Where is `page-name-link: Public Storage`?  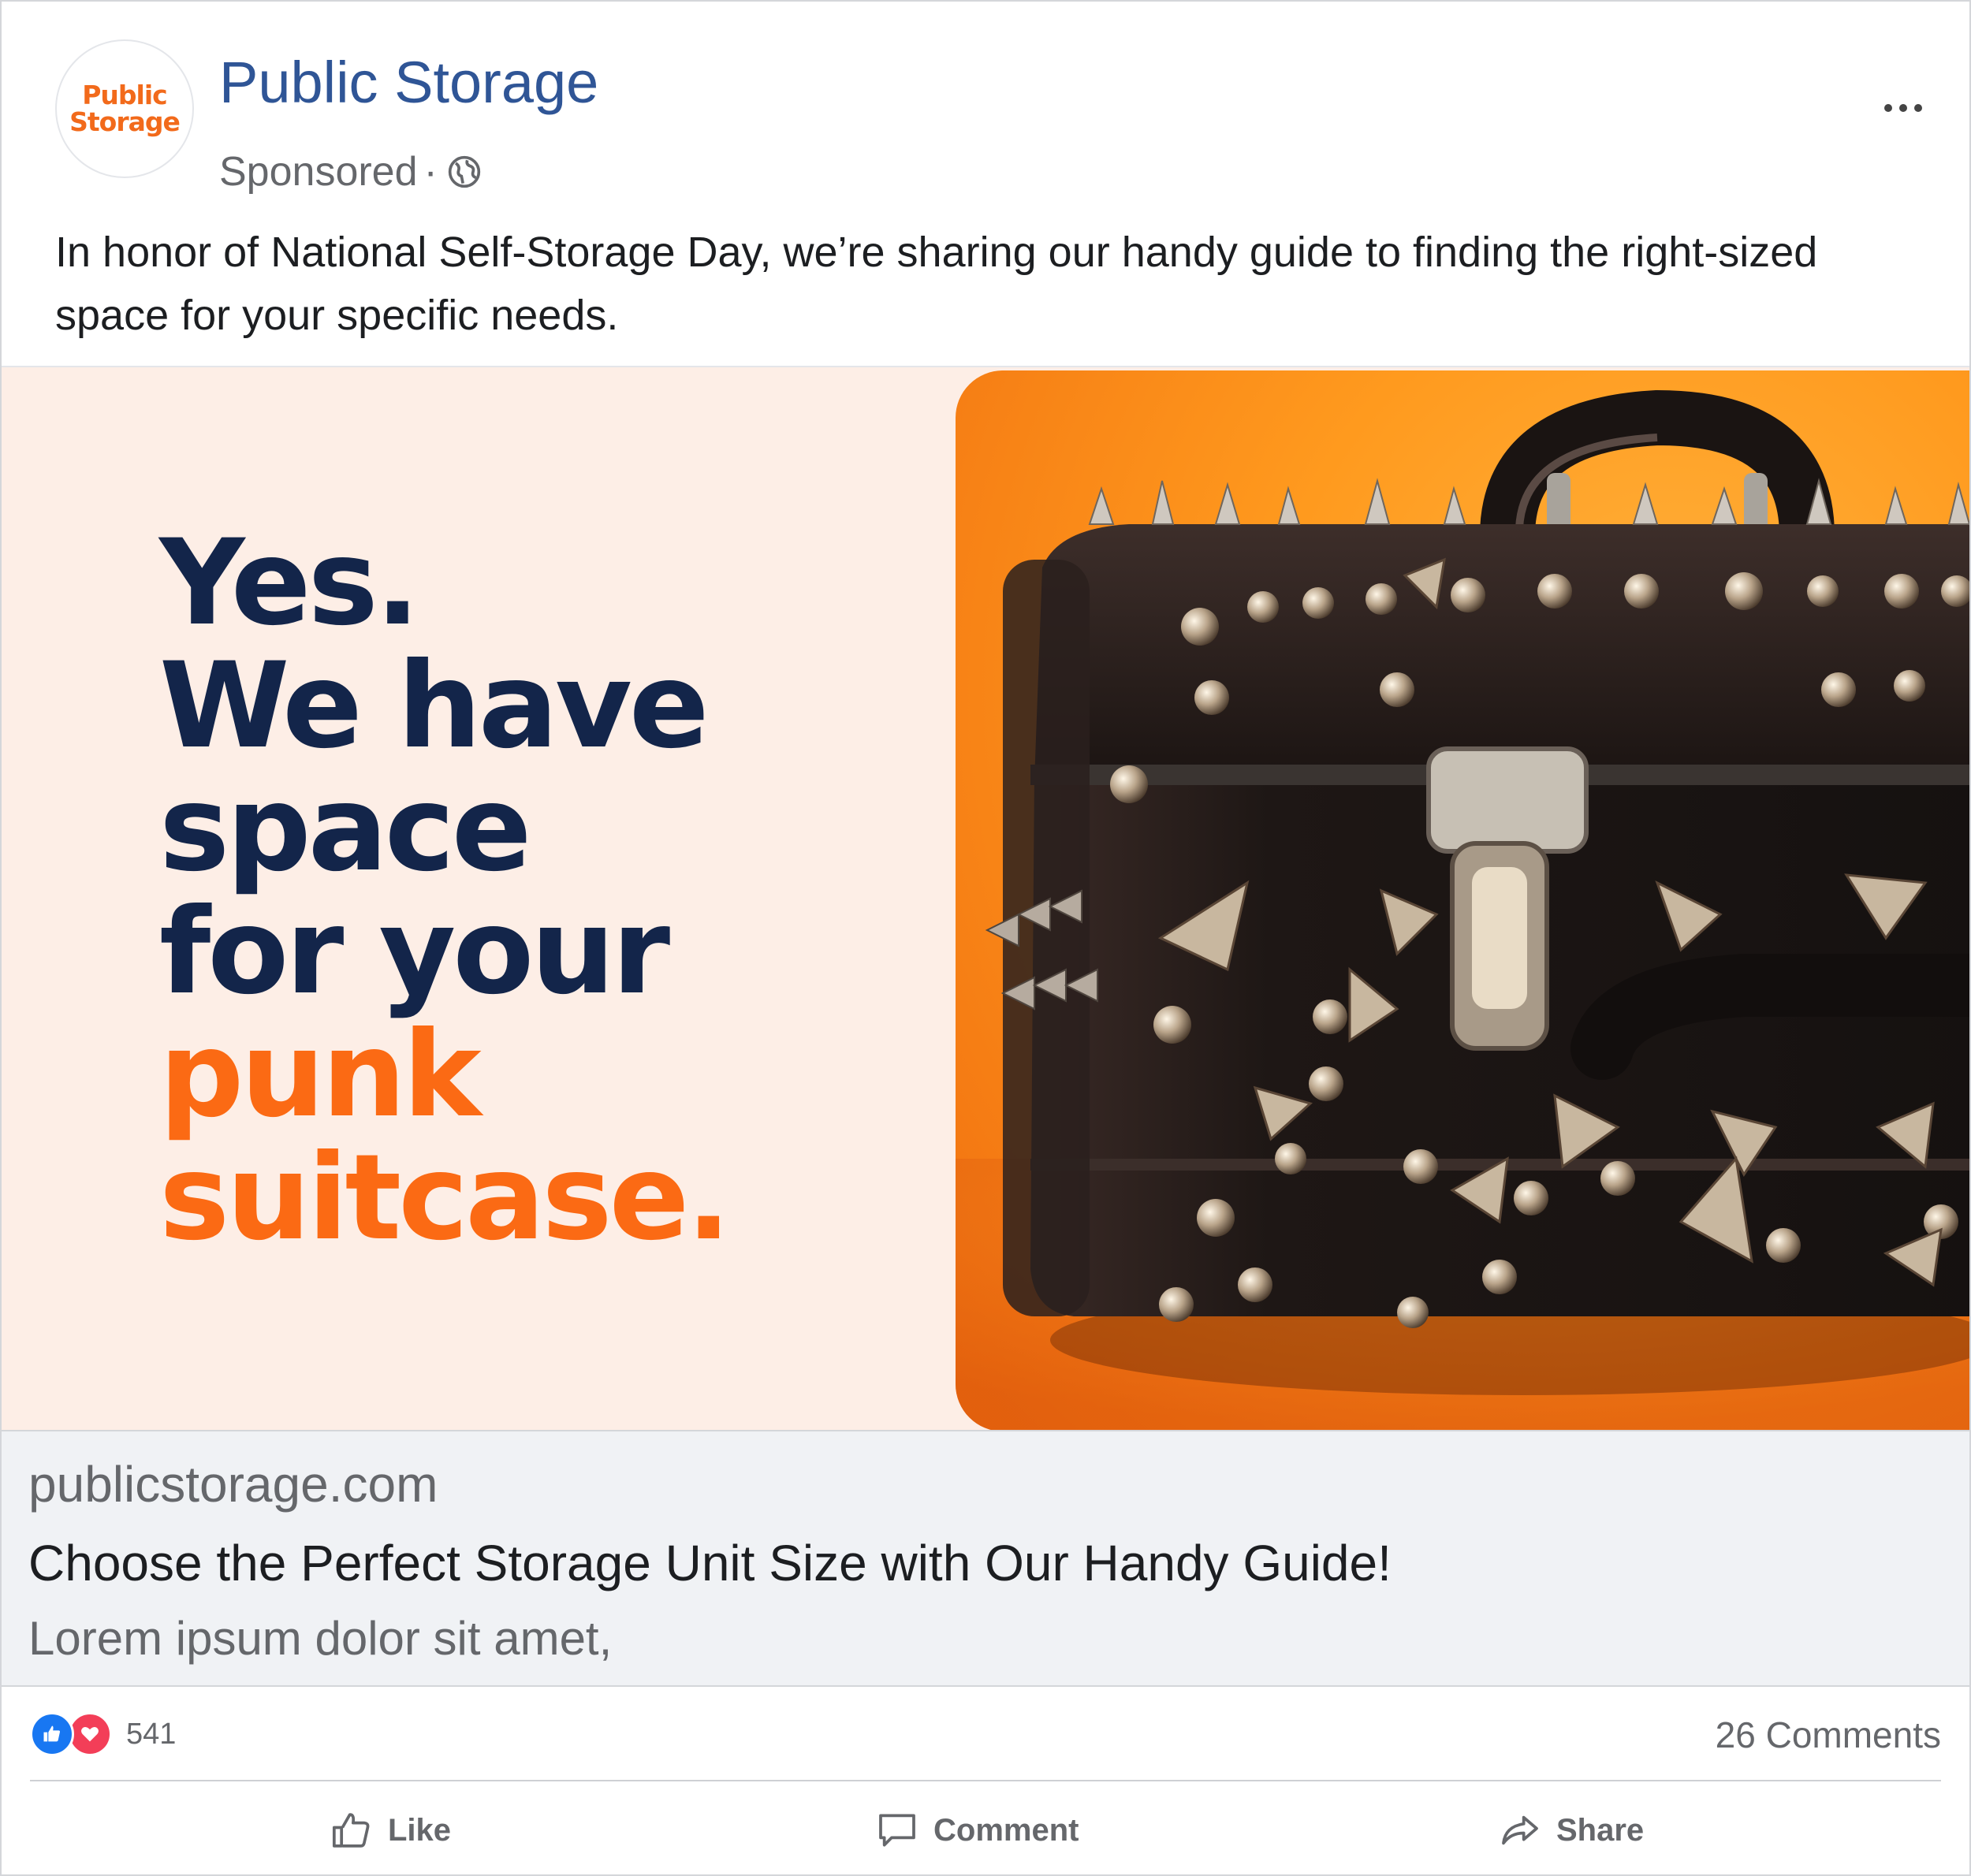 page-name-link: Public Storage is located at coordinates (408, 83).